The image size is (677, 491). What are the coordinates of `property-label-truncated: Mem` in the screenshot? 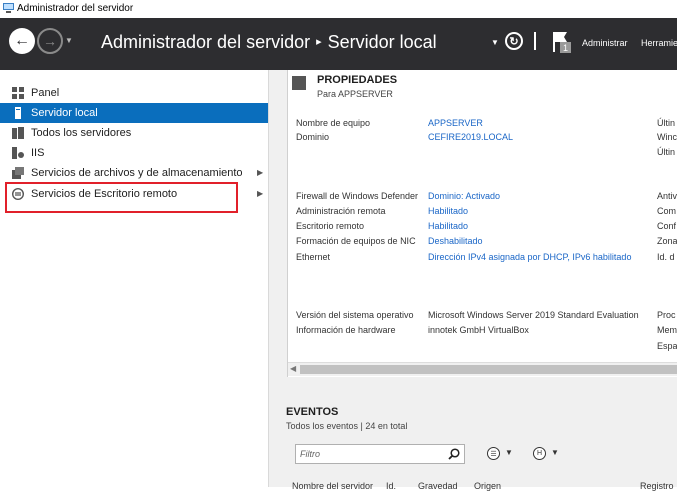 It's located at (667, 330).